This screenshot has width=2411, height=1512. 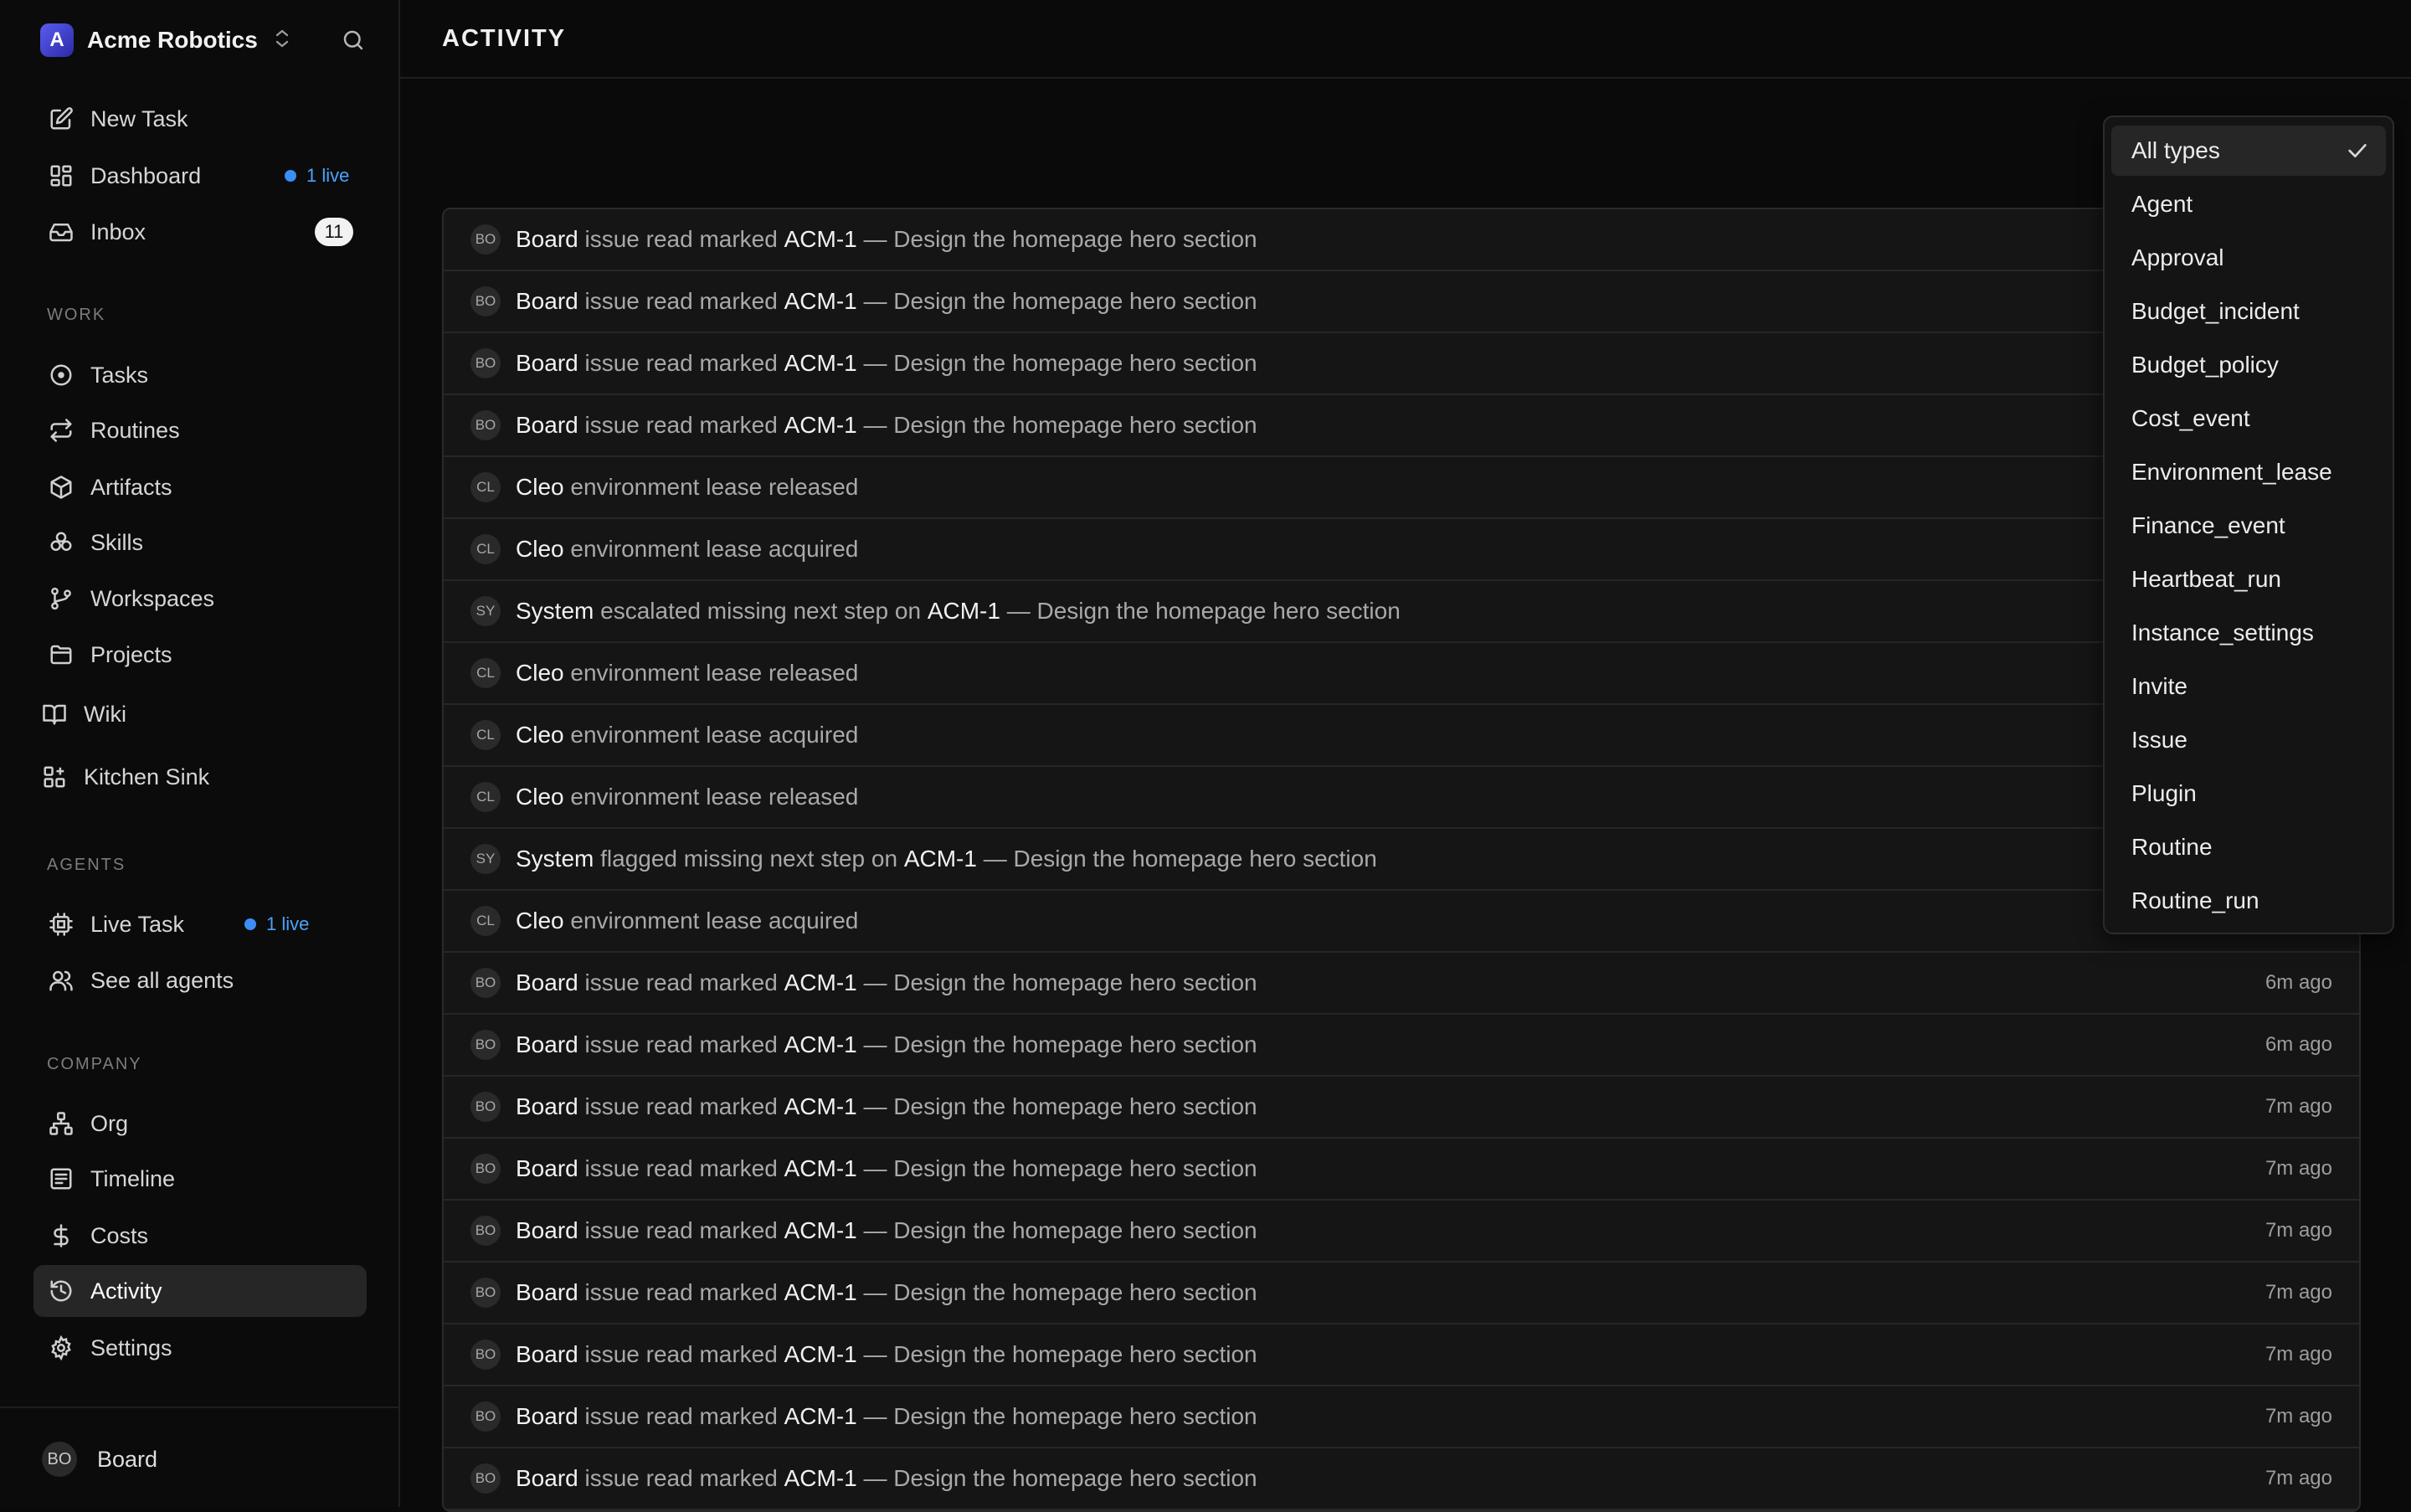 I want to click on nav-label: Inbox, so click(x=118, y=231).